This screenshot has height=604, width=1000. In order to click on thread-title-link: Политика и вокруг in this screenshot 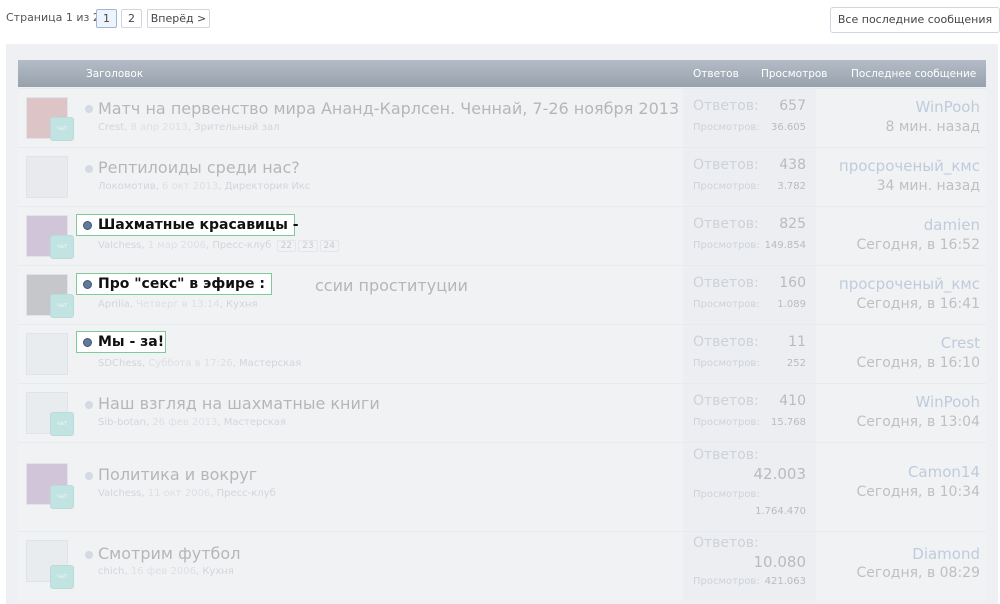, I will do `click(177, 474)`.